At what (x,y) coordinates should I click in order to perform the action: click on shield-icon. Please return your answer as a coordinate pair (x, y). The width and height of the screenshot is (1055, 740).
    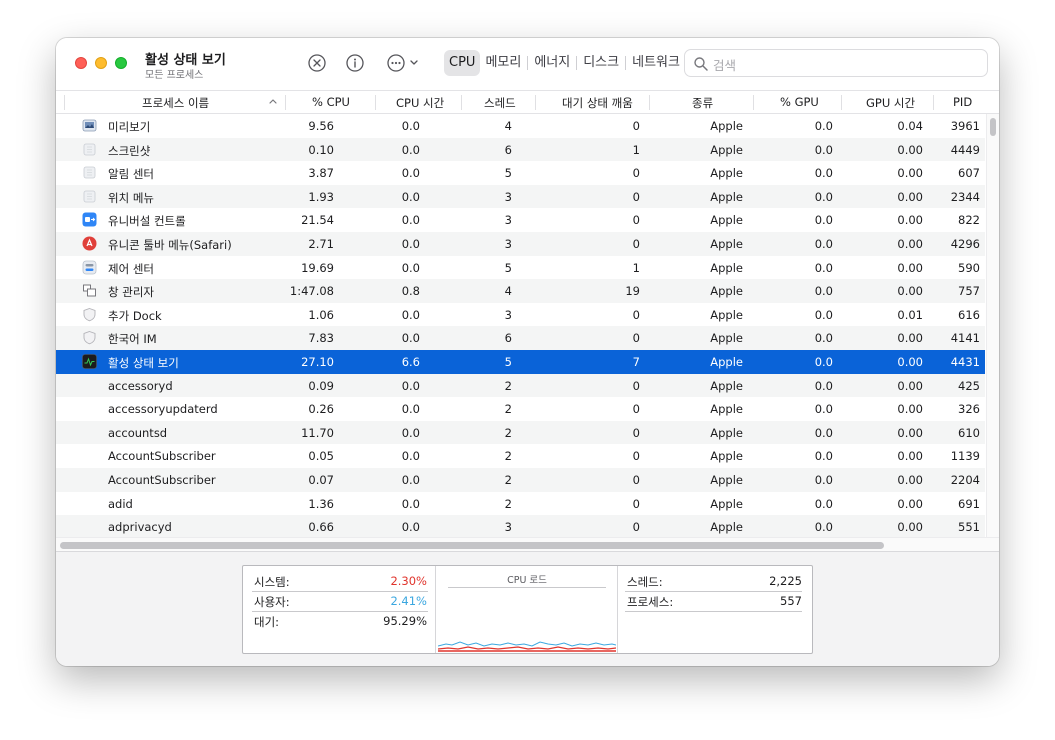
    Looking at the image, I should click on (89, 314).